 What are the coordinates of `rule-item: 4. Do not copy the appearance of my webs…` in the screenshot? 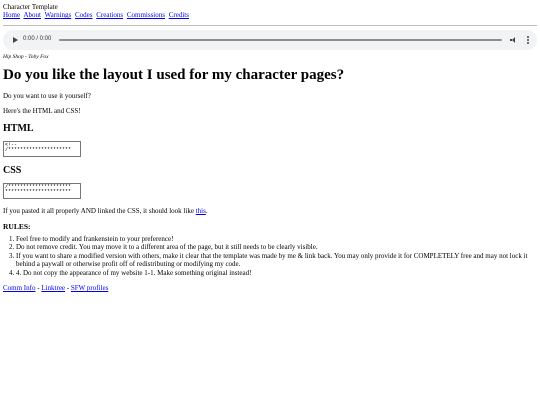 It's located at (276, 273).